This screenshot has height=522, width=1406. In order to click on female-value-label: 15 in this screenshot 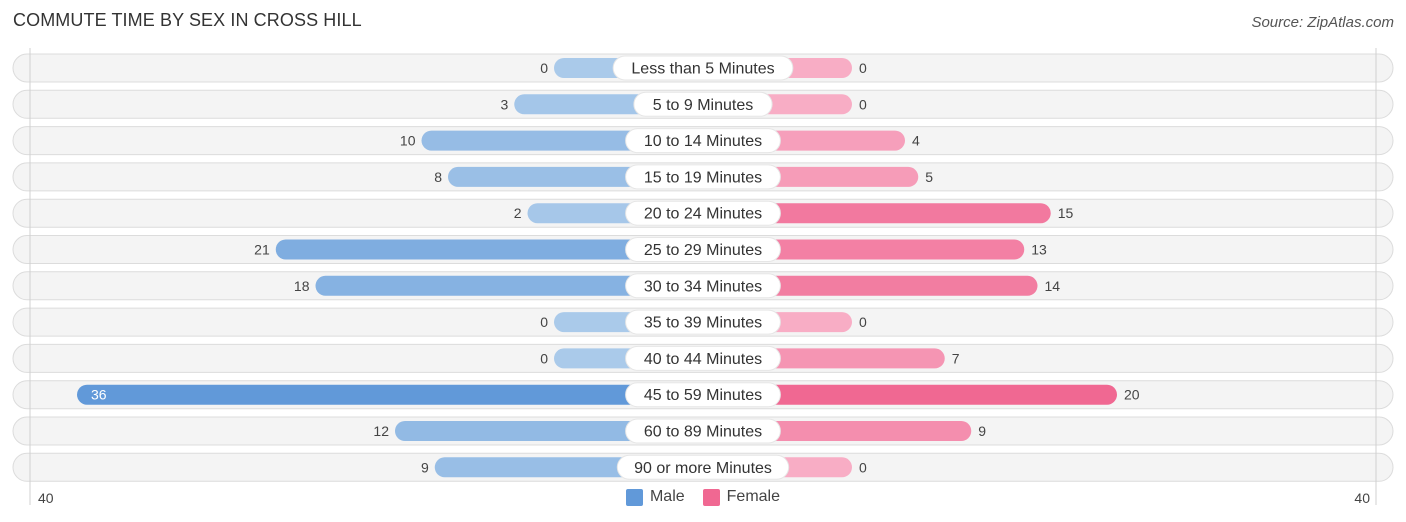, I will do `click(1066, 213)`.